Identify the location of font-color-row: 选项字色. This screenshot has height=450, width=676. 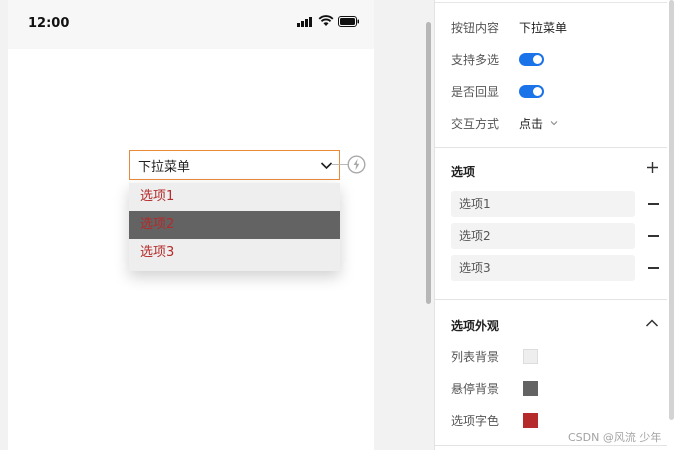
(494, 420).